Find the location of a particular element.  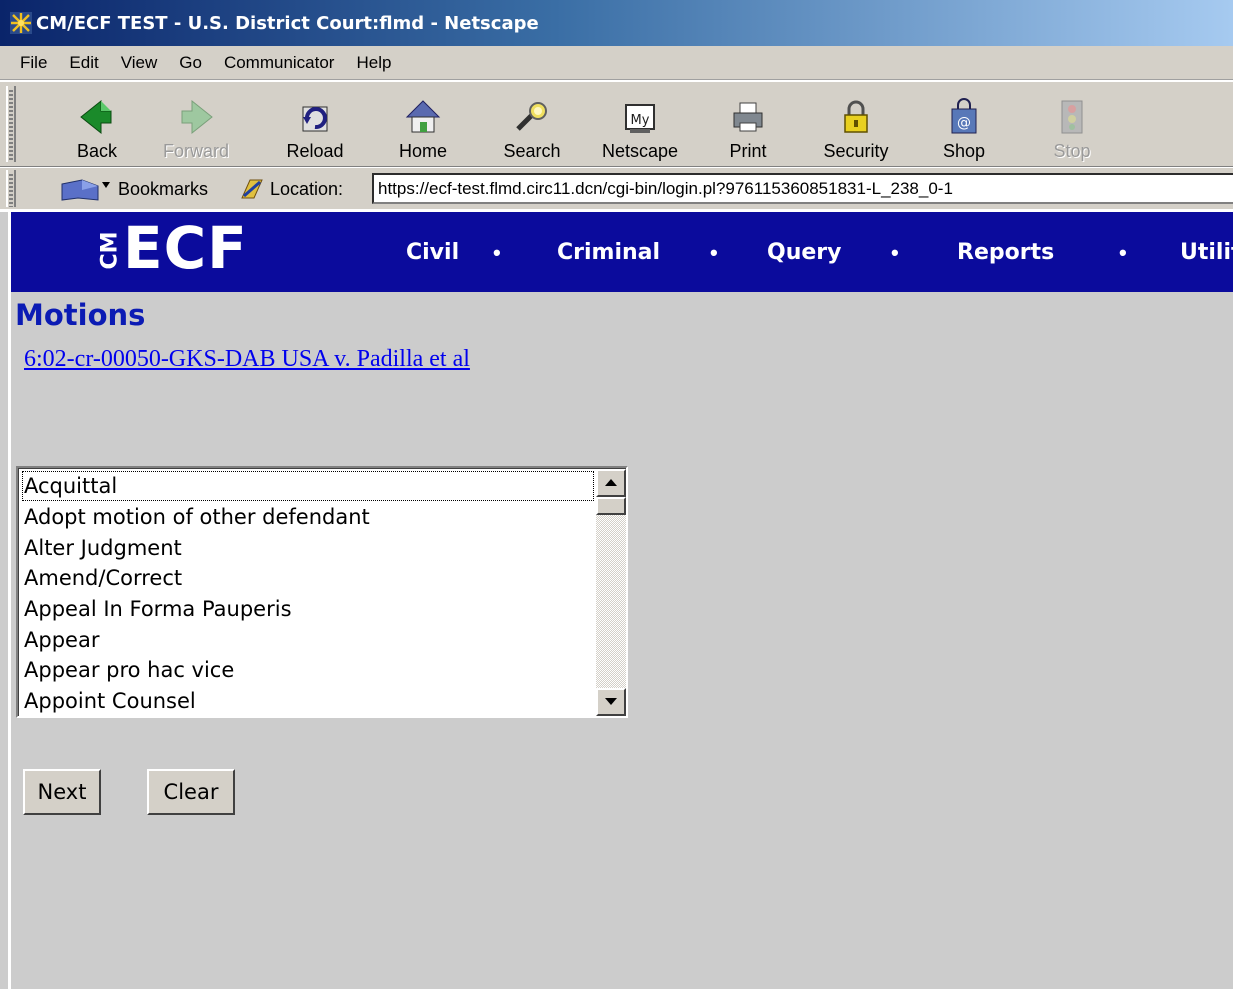

home-label: Home is located at coordinates (422, 151).